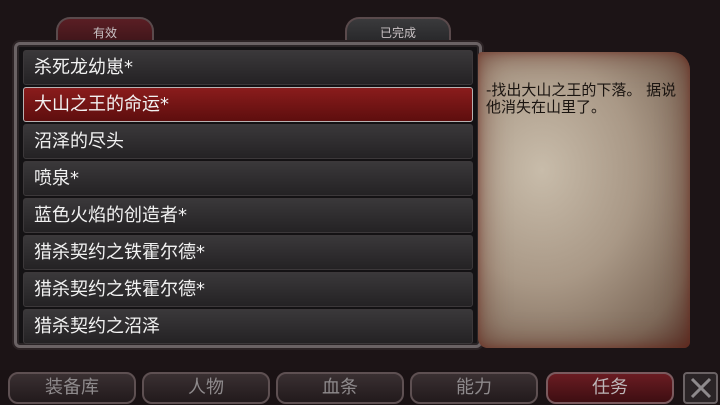  Describe the element at coordinates (248, 178) in the screenshot. I see `quest-item-fountain: 喷泉*` at that location.